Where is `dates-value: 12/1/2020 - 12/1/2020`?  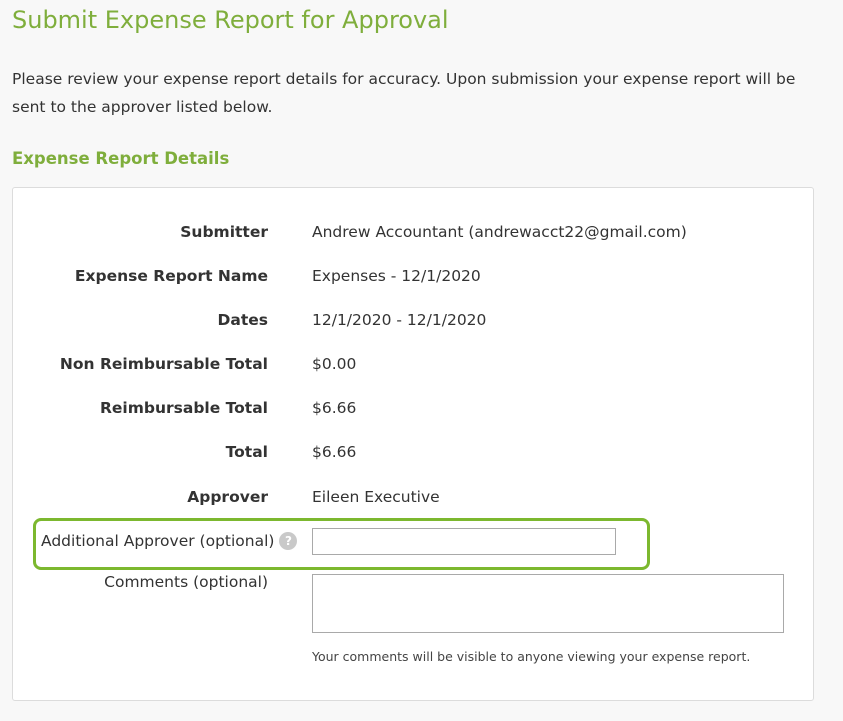
dates-value: 12/1/2020 - 12/1/2020 is located at coordinates (399, 320).